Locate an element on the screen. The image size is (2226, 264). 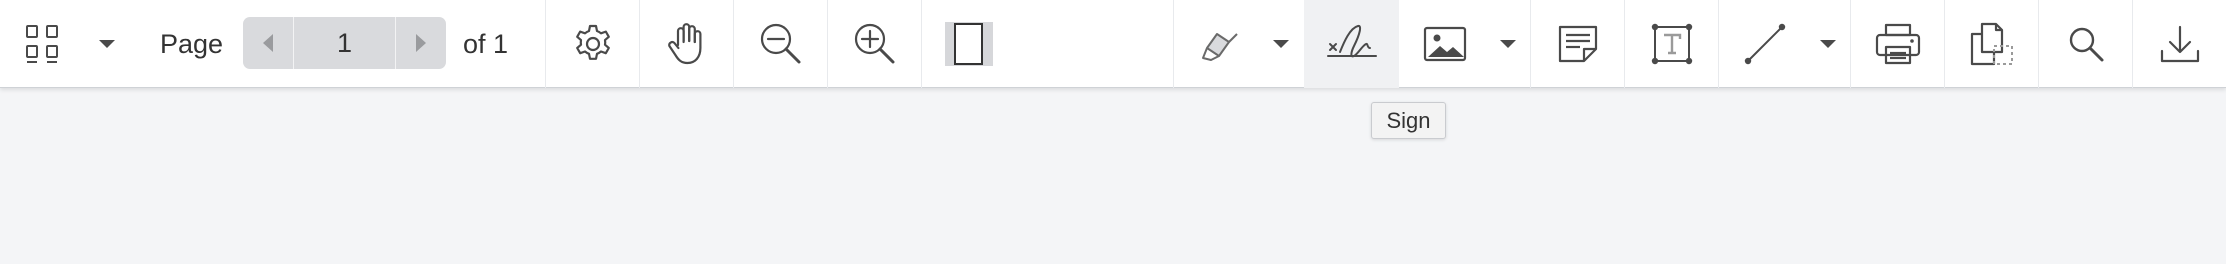
note-button is located at coordinates (1577, 44).